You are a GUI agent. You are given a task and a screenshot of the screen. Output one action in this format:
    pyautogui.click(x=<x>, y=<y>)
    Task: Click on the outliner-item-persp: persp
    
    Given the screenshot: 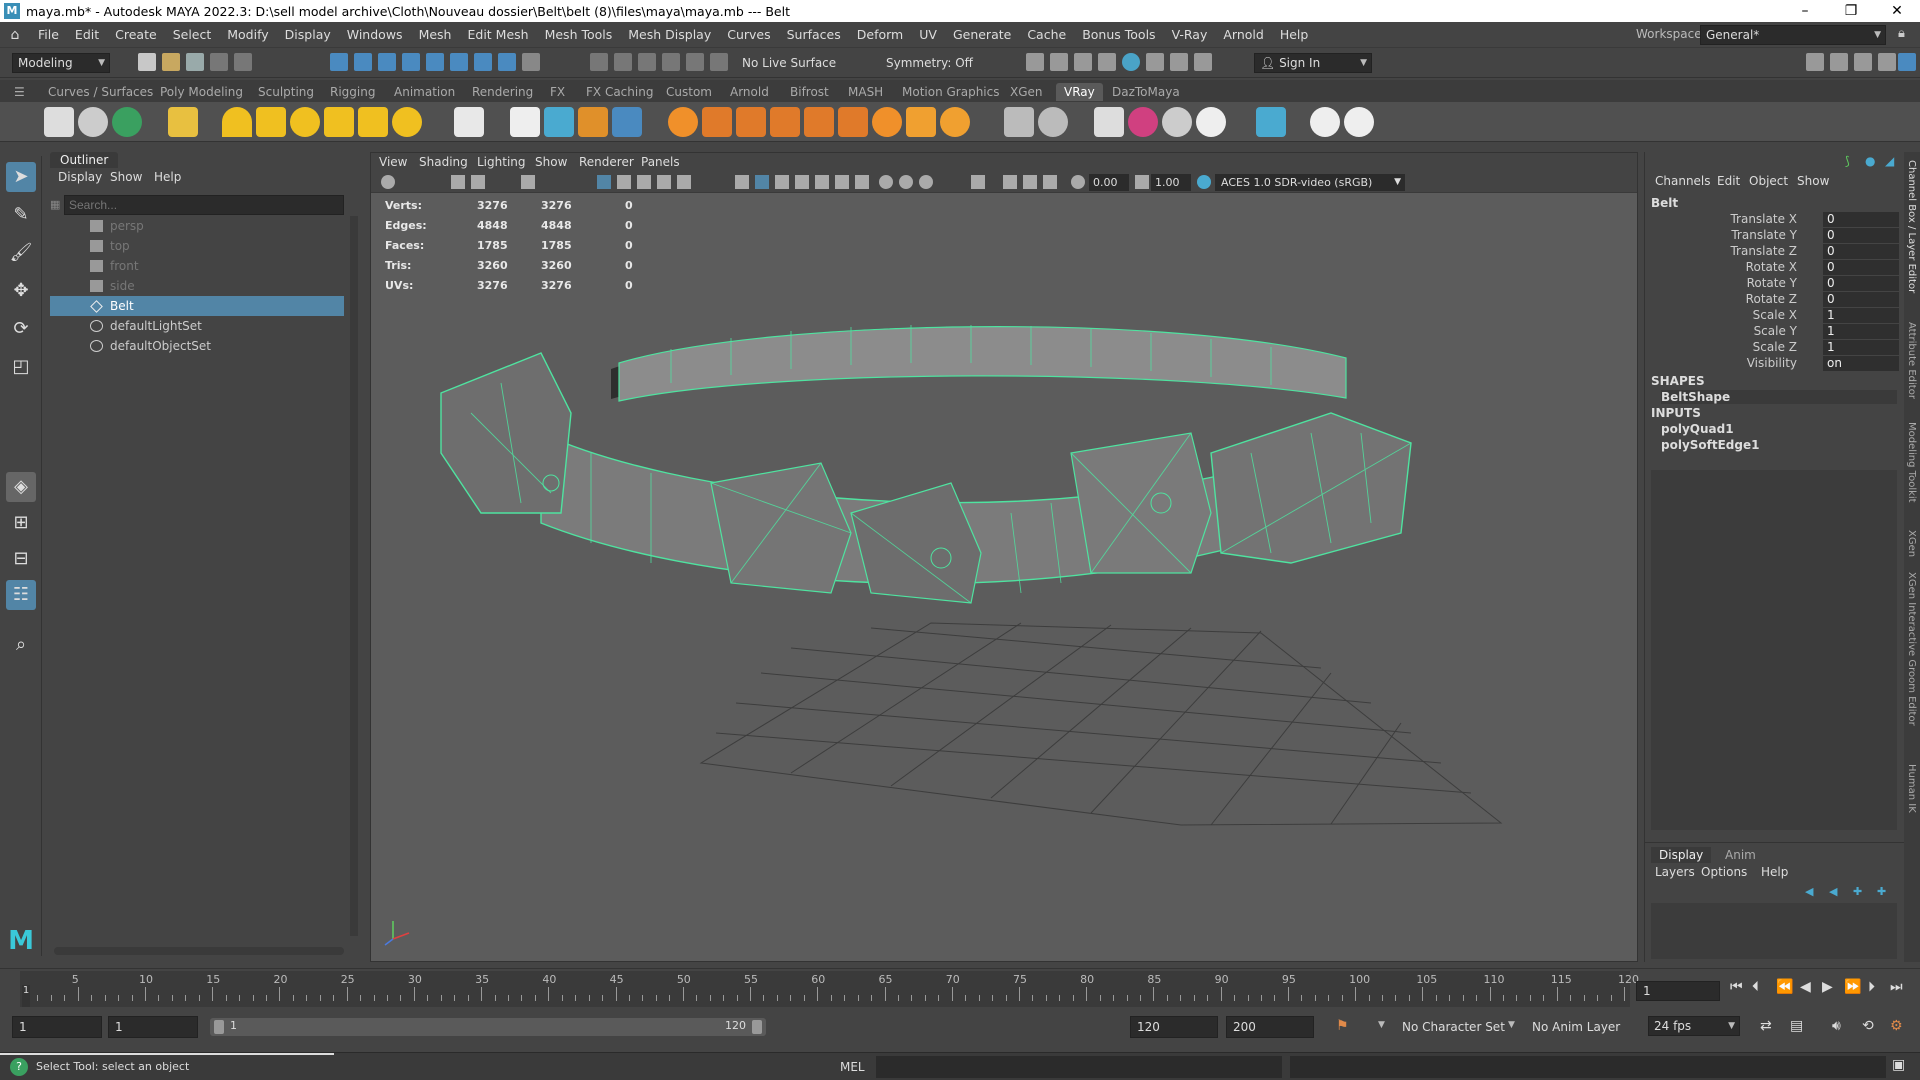 What is the action you would take?
    pyautogui.click(x=197, y=226)
    